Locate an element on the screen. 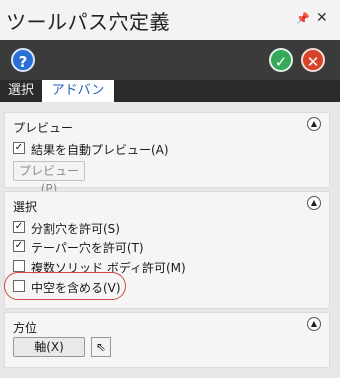 This screenshot has width=340, height=378. axis-button: 軸(X) is located at coordinates (49, 347).